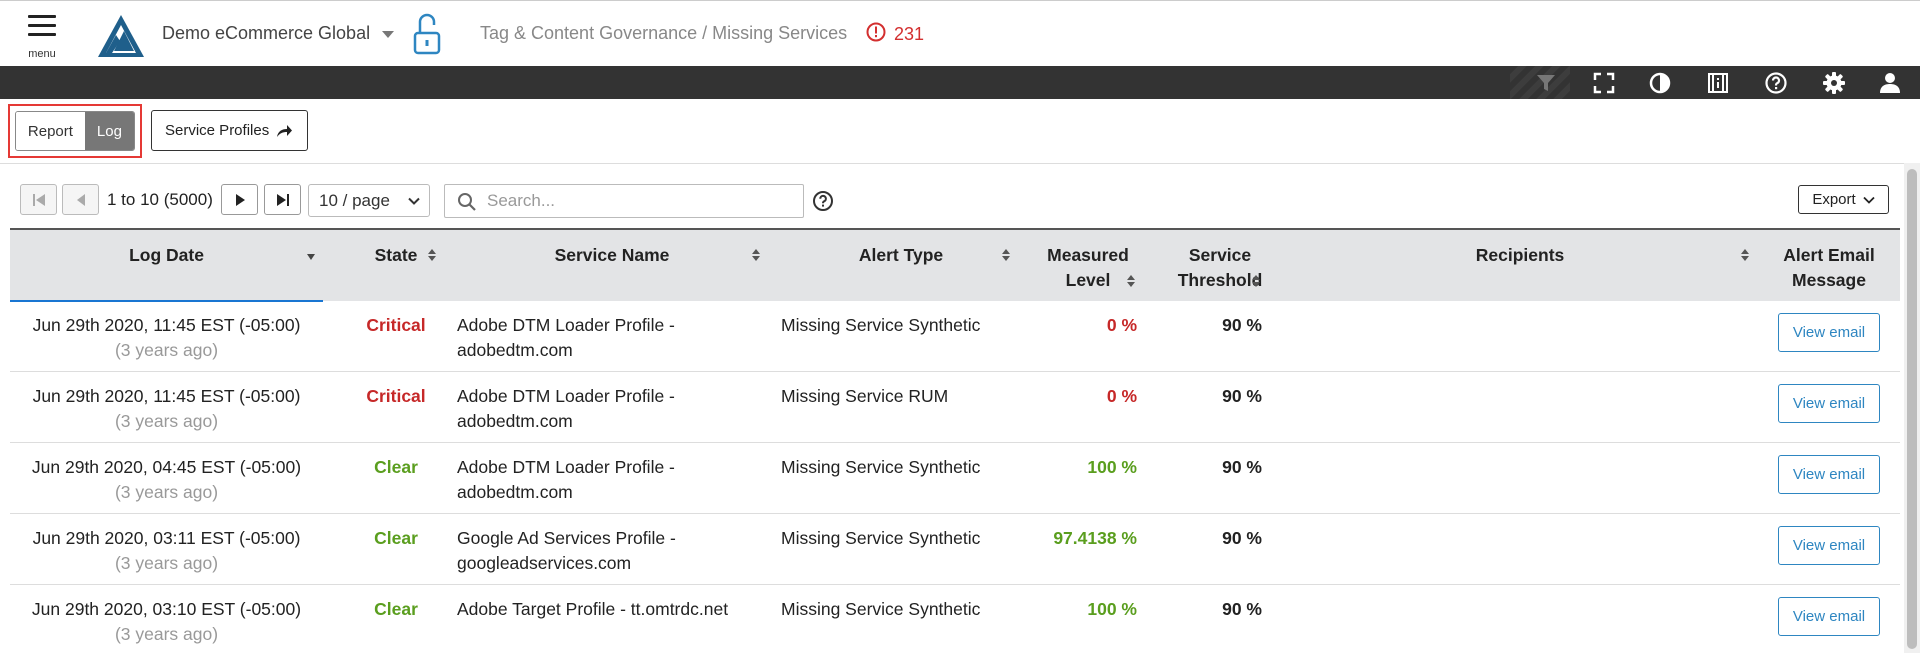 The height and width of the screenshot is (653, 1920). What do you see at coordinates (952, 163) in the screenshot?
I see `divider` at bounding box center [952, 163].